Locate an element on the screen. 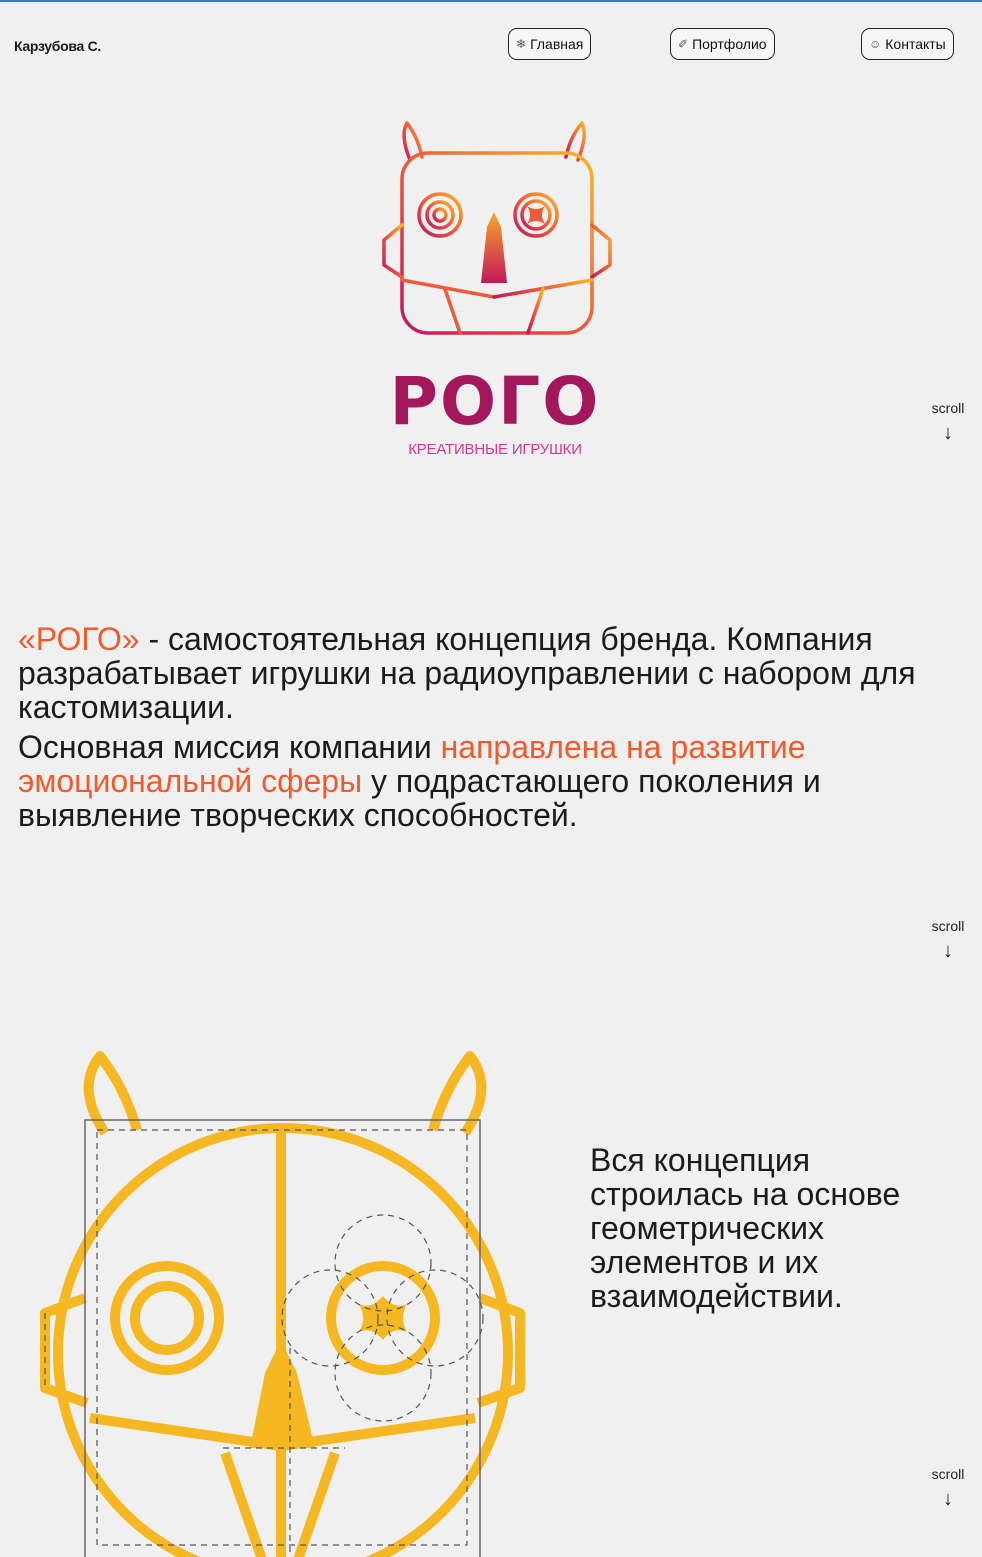  scroll-indicator-1: scroll ↓ is located at coordinates (948, 422).